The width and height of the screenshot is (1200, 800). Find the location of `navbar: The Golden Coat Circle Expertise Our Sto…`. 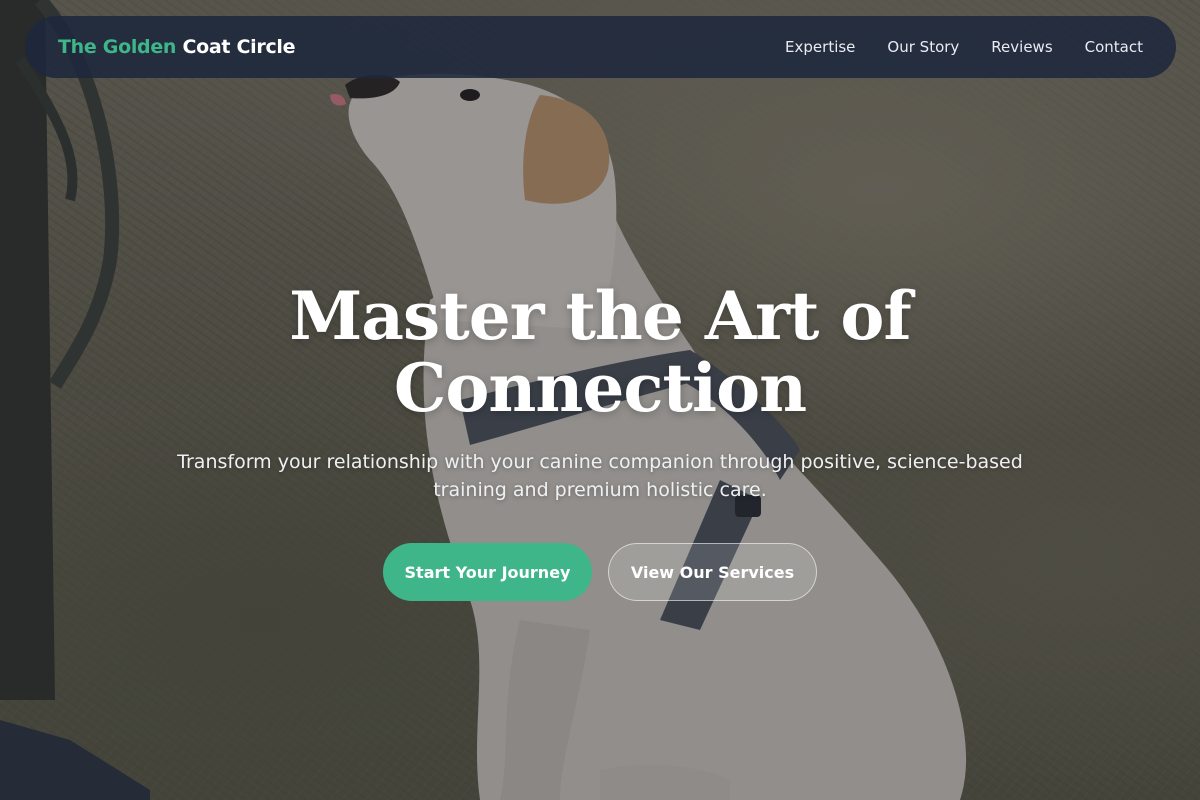

navbar: The Golden Coat Circle Expertise Our Sto… is located at coordinates (600, 47).